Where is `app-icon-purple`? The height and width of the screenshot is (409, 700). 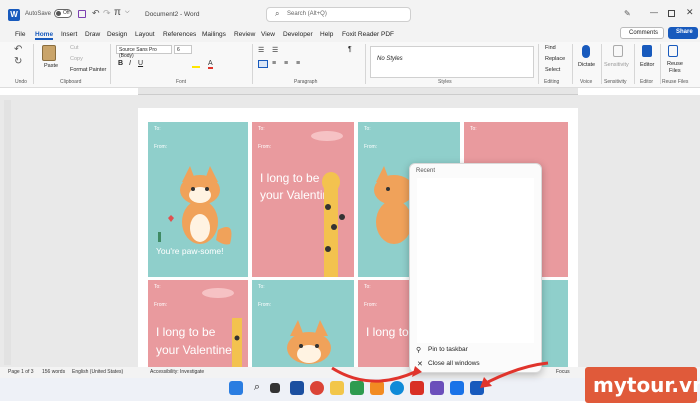 app-icon-purple is located at coordinates (437, 388).